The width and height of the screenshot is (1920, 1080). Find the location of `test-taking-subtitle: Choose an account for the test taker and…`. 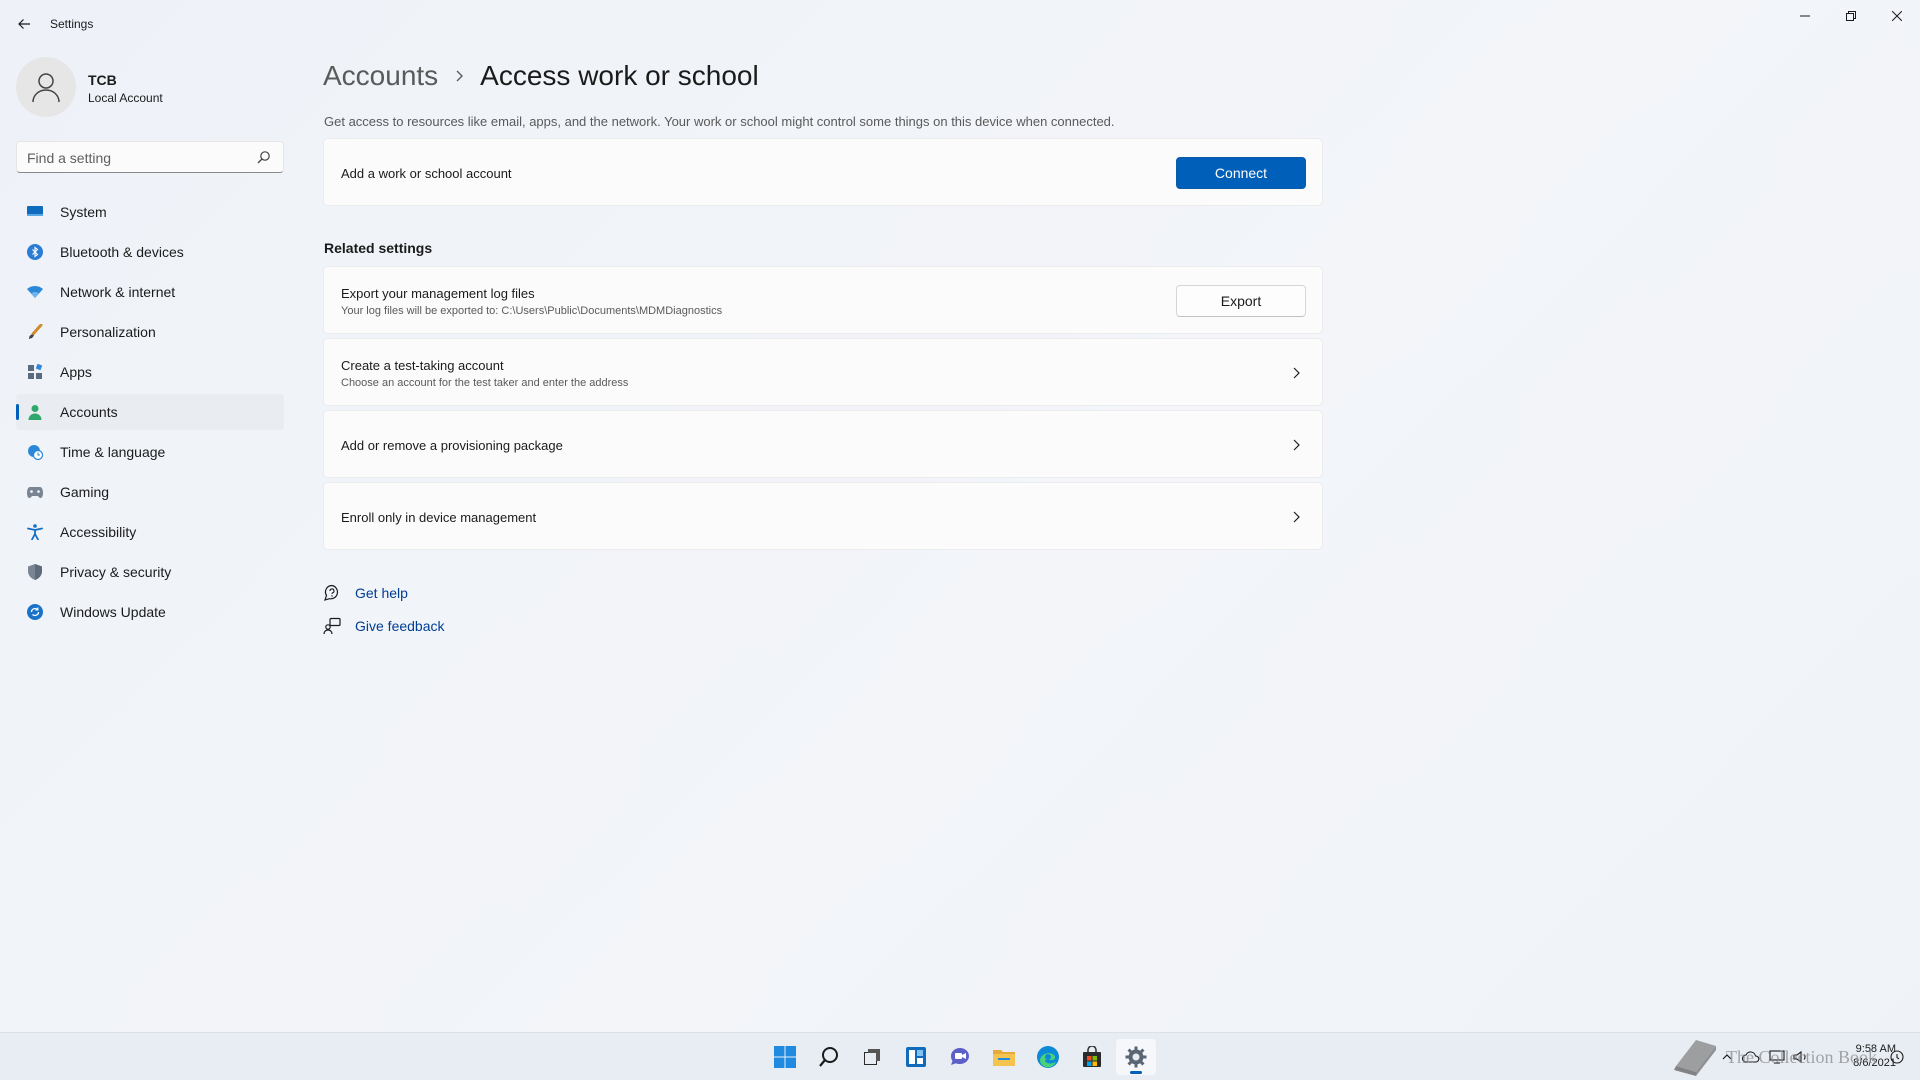

test-taking-subtitle: Choose an account for the test taker and… is located at coordinates (485, 383).